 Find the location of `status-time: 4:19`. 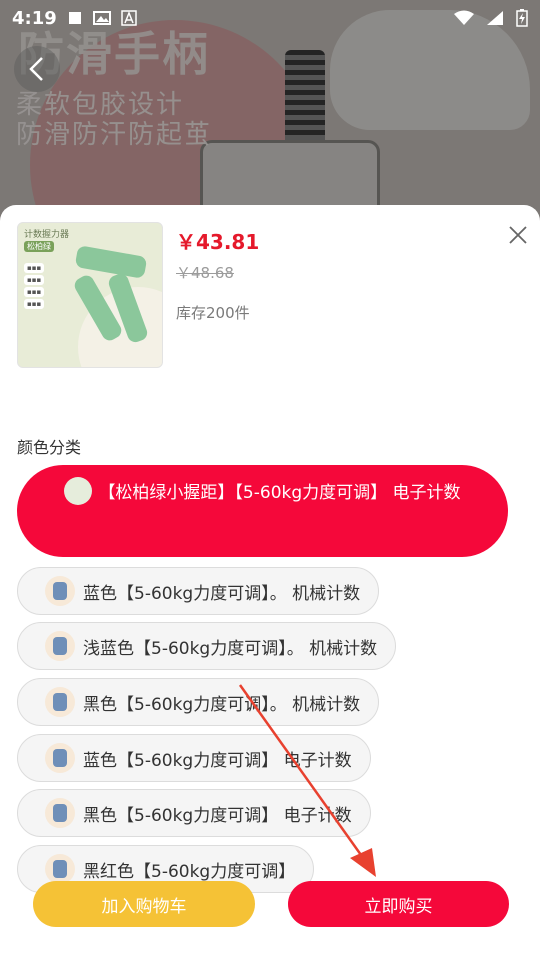

status-time: 4:19 is located at coordinates (34, 18).